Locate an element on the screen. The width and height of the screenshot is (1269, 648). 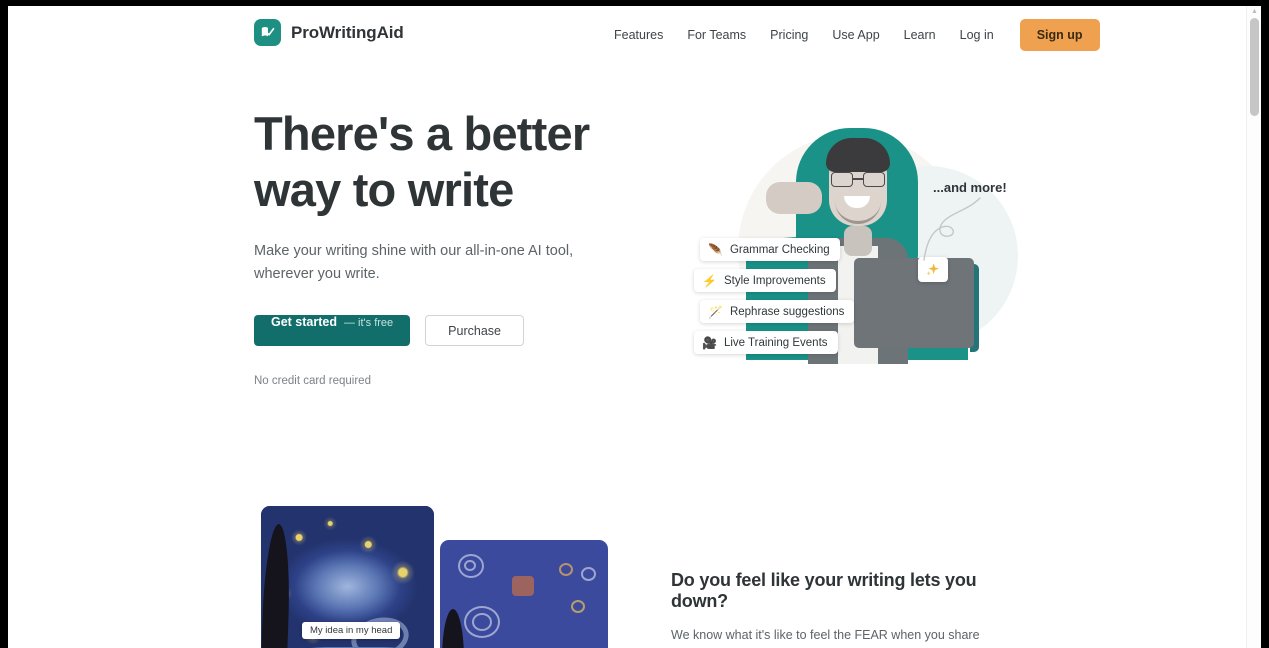
feature-chip-style-improvements: ⚡ Style Improvements is located at coordinates (765, 280).